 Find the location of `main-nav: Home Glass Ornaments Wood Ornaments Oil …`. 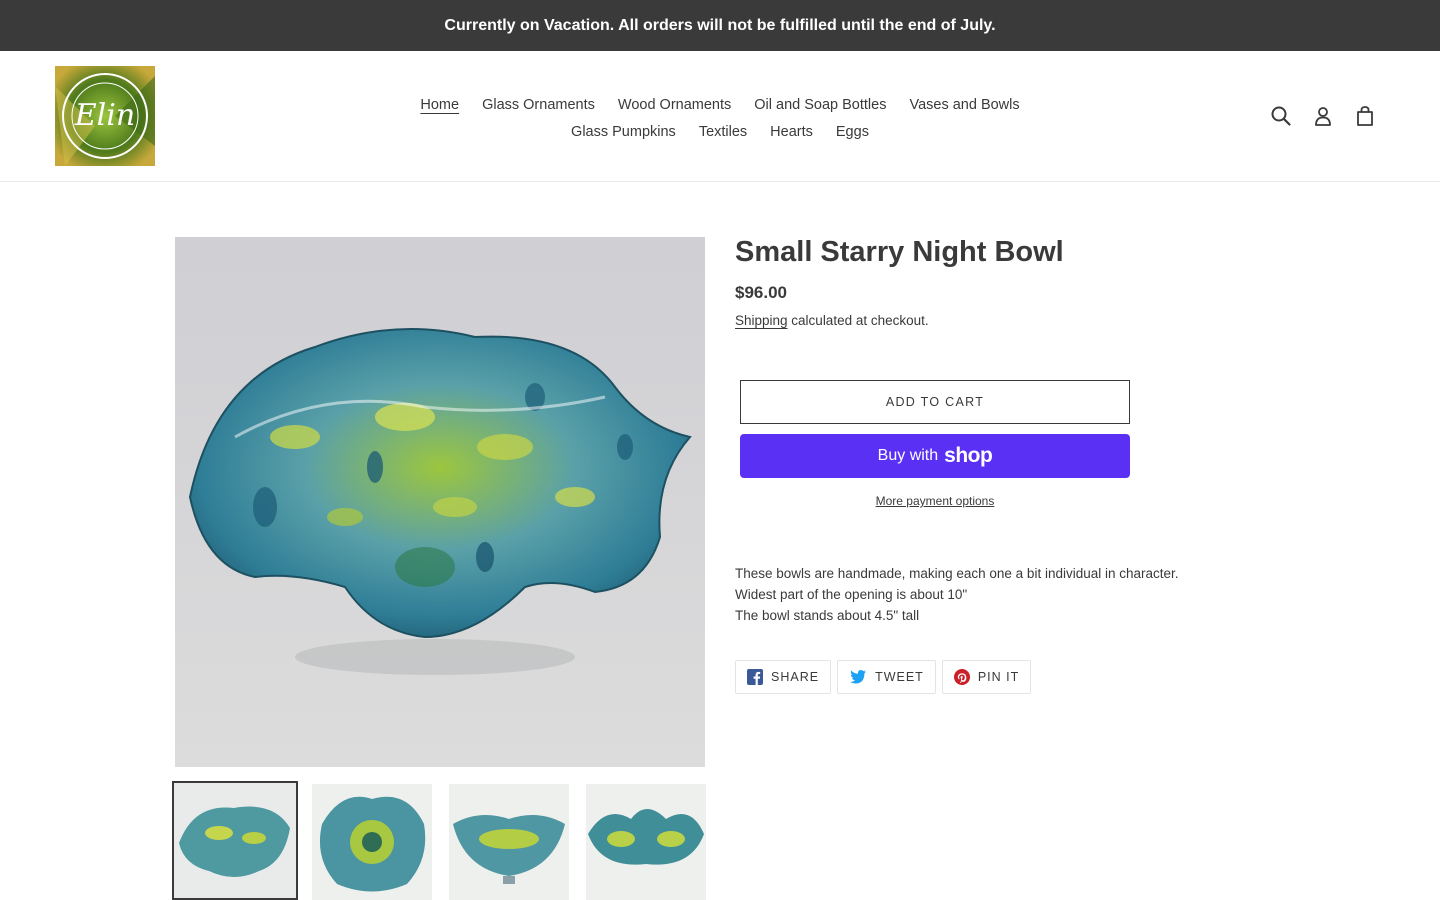

main-nav: Home Glass Ornaments Wood Ornaments Oil … is located at coordinates (720, 118).